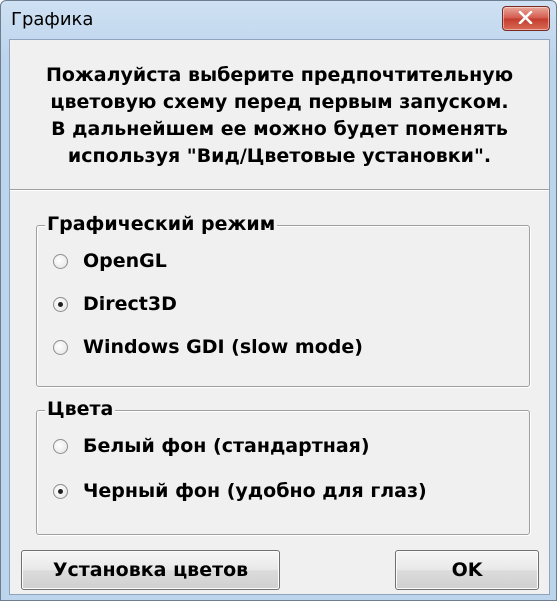  I want to click on radio-white-background: Белый фон (стандартная), so click(211, 446).